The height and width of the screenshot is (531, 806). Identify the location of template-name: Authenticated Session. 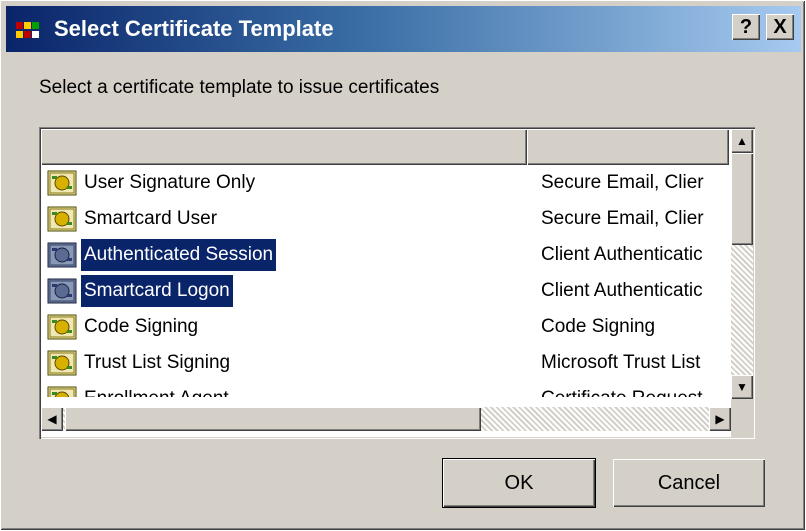
(179, 255).